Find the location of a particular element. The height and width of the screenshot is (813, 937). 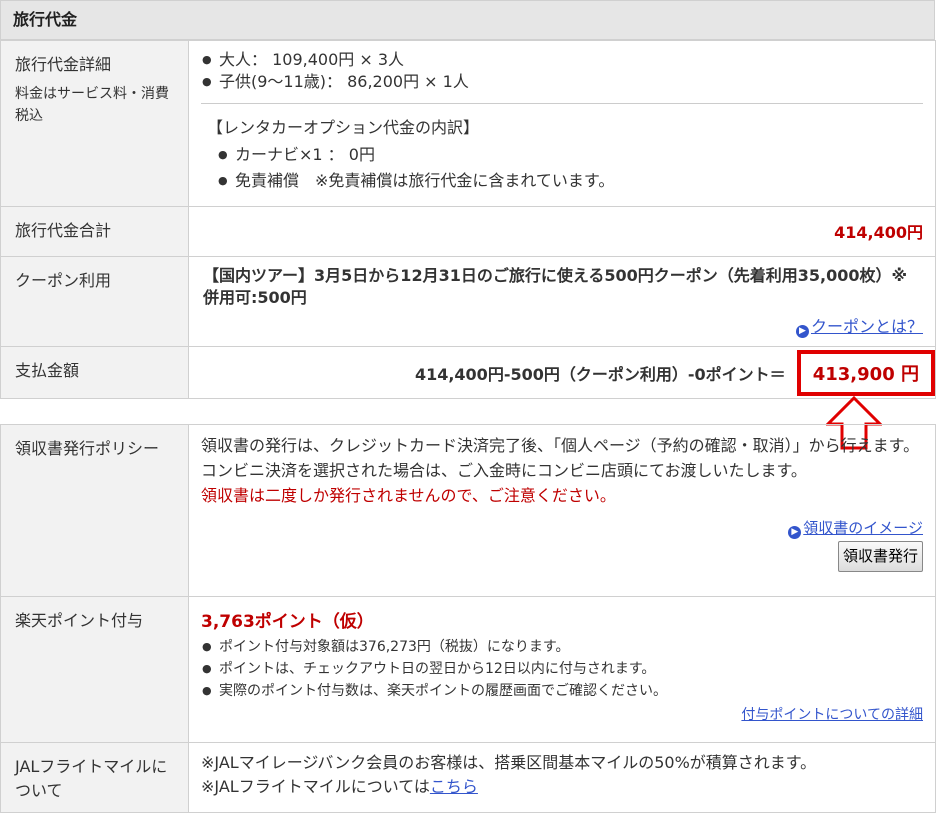

list-item: ポイントは、チェックアウト日の翌日から12日以内に付与されます。 is located at coordinates (562, 669).